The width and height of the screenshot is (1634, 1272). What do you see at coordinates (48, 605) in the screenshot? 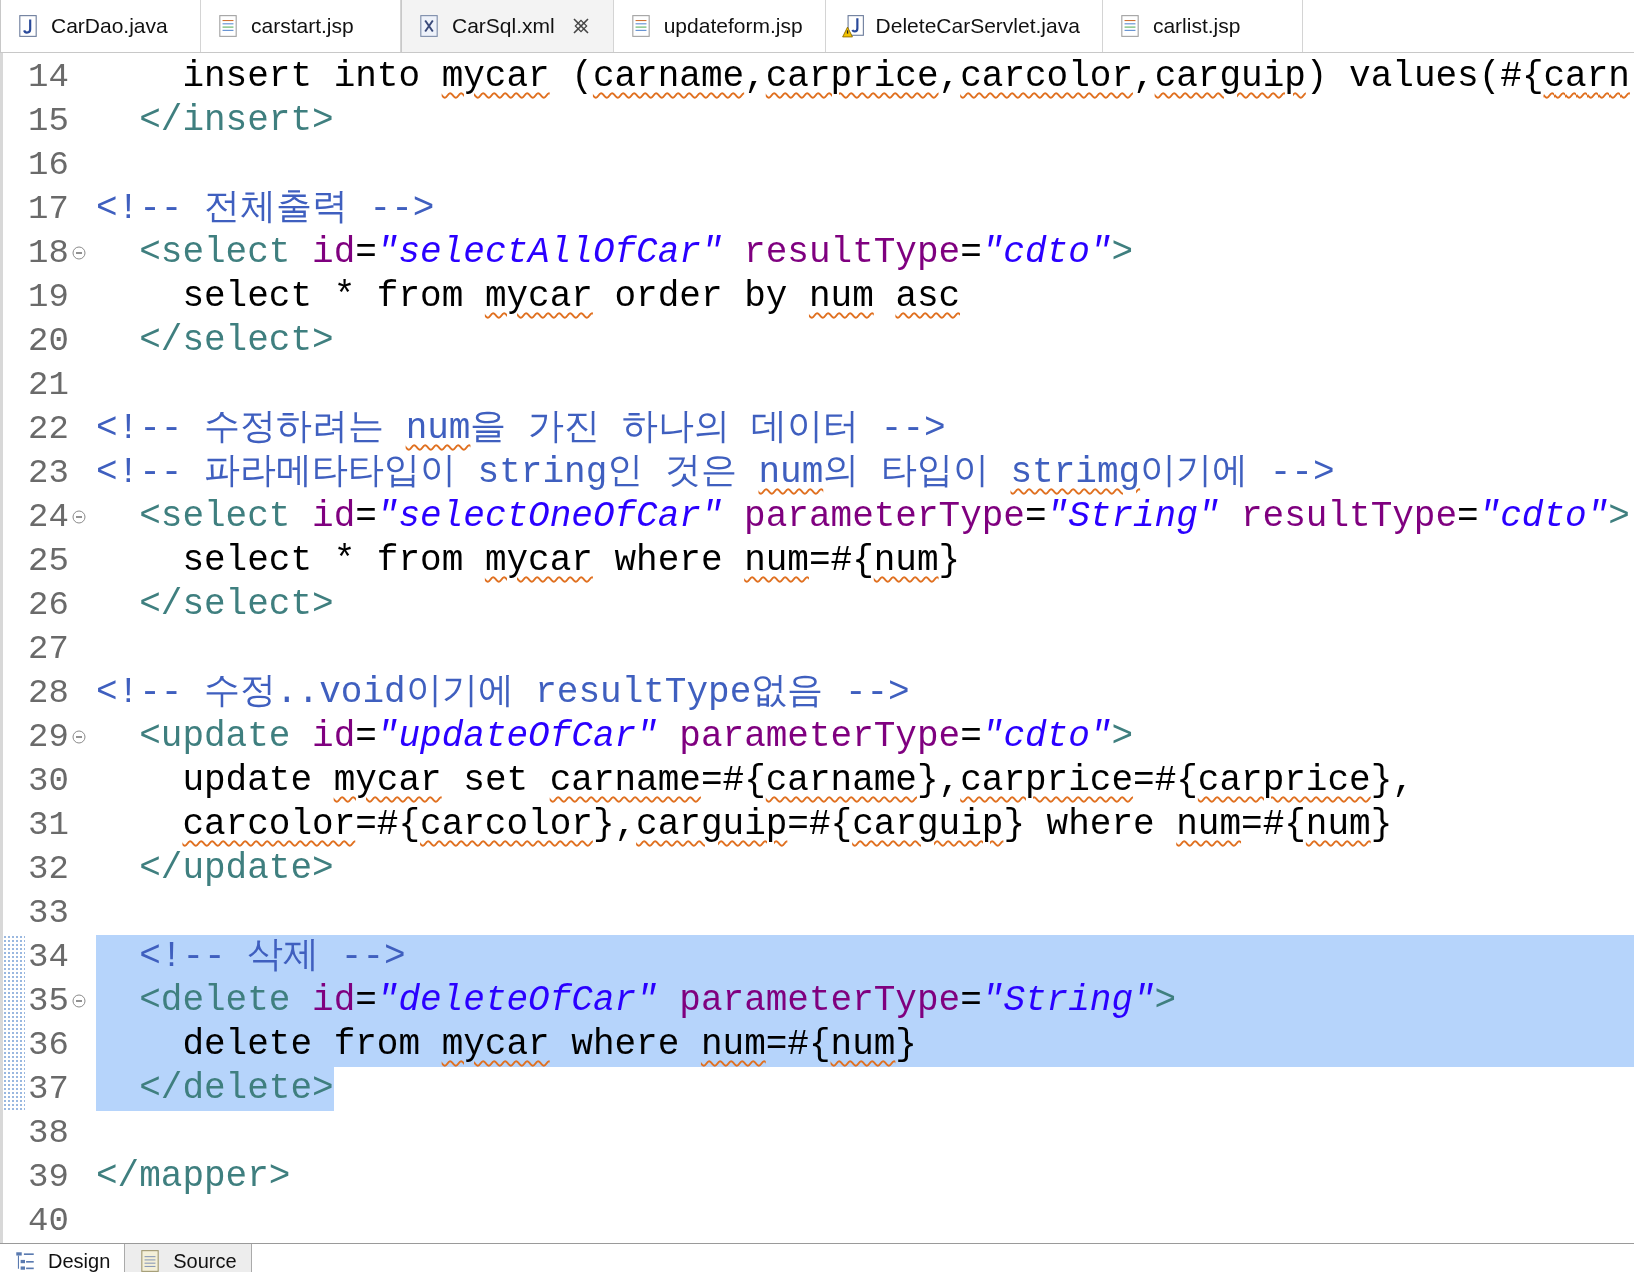
I see `line-number: 26` at bounding box center [48, 605].